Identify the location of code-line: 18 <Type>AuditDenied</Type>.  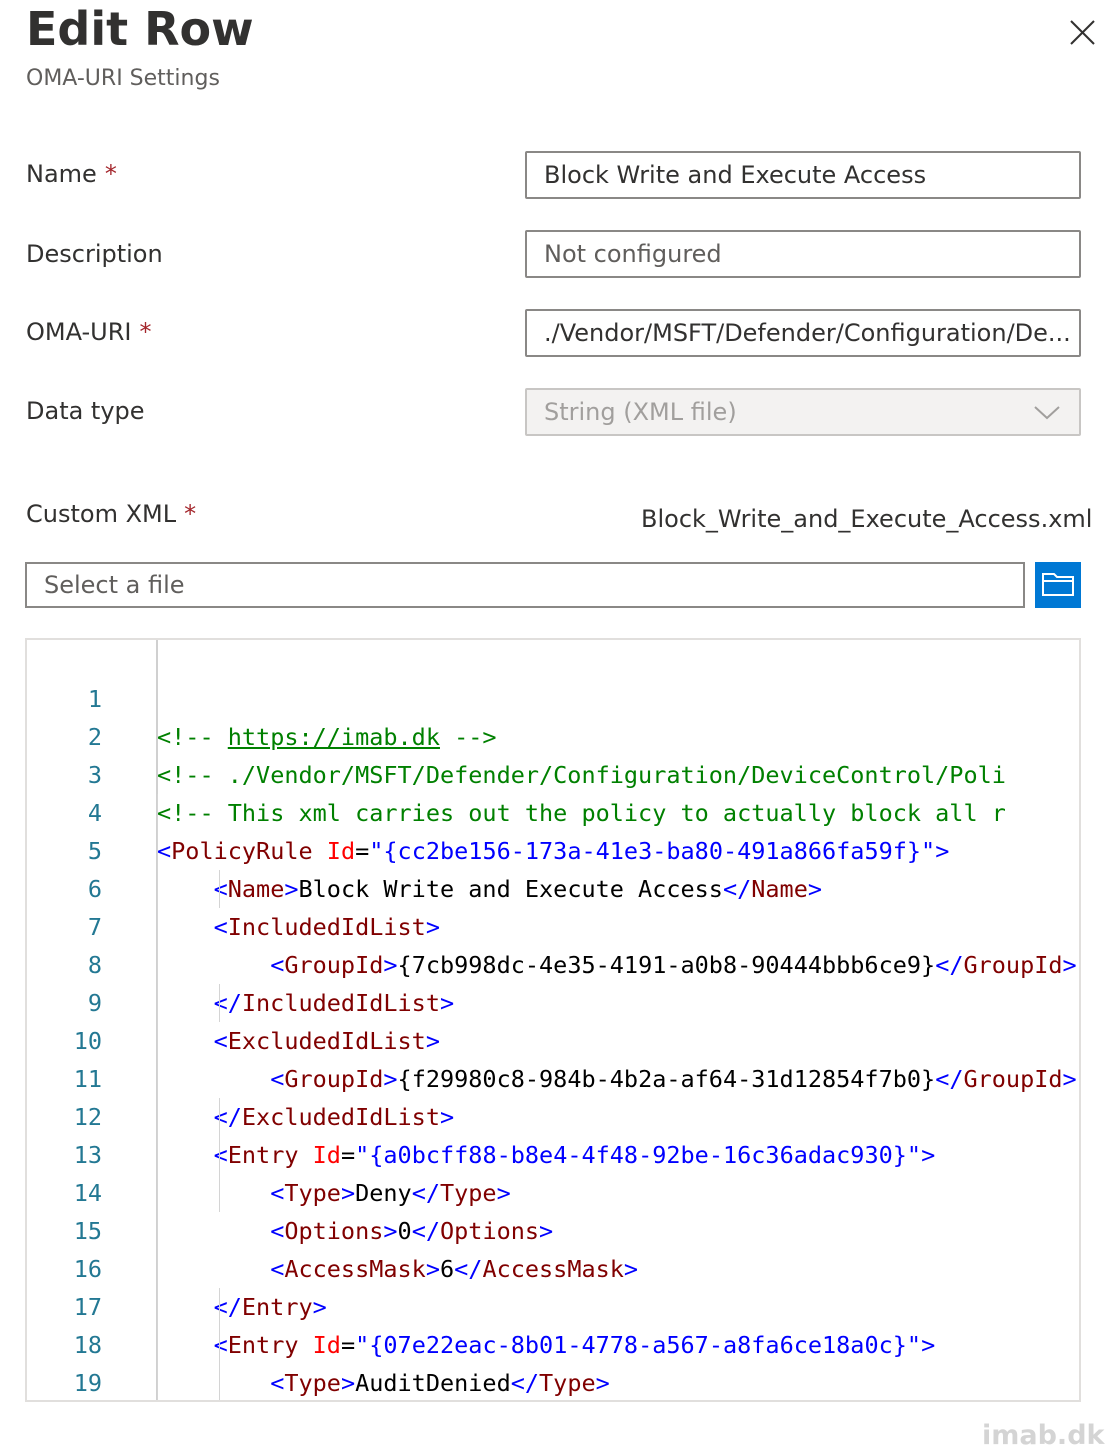
(553, 1342).